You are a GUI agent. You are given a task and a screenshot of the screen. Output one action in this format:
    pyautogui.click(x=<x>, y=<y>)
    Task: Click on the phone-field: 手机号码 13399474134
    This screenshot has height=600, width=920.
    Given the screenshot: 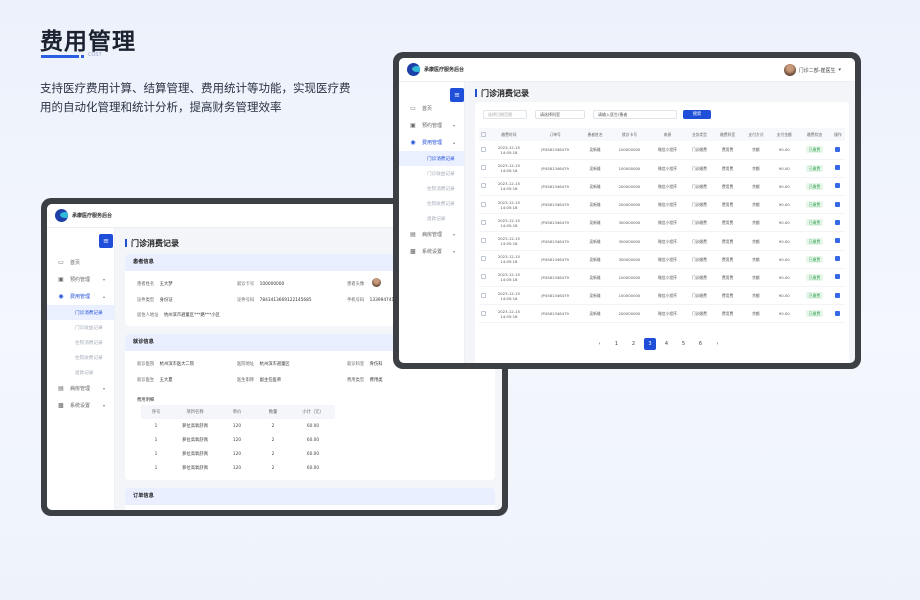 What is the action you would take?
    pyautogui.click(x=373, y=300)
    